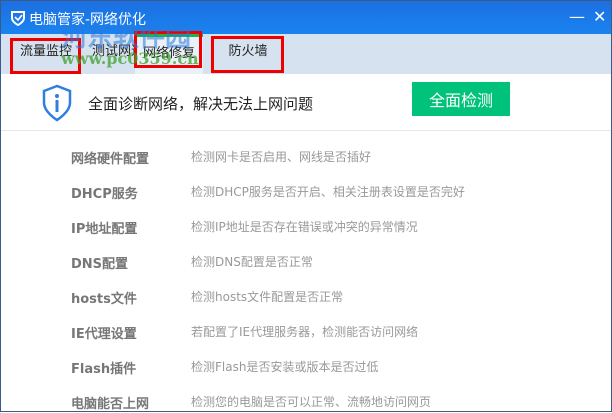 The width and height of the screenshot is (612, 413). What do you see at coordinates (104, 194) in the screenshot?
I see `check-item-name: DHCP服务` at bounding box center [104, 194].